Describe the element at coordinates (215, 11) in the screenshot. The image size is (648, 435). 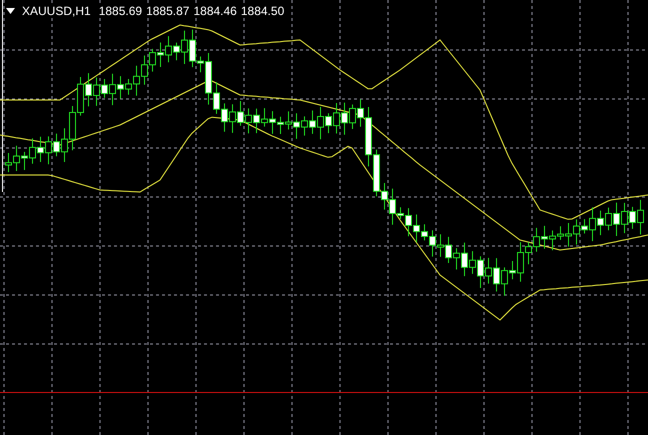
I see `quote-value: 1884.46` at that location.